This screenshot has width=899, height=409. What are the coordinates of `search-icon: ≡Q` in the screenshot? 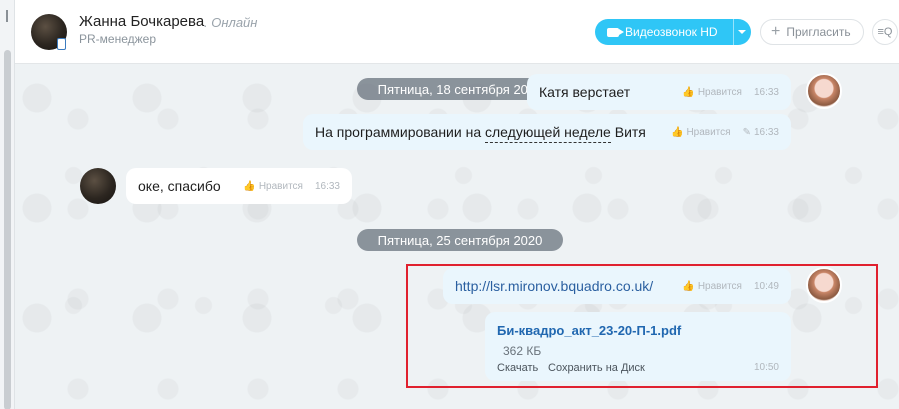 It's located at (885, 32).